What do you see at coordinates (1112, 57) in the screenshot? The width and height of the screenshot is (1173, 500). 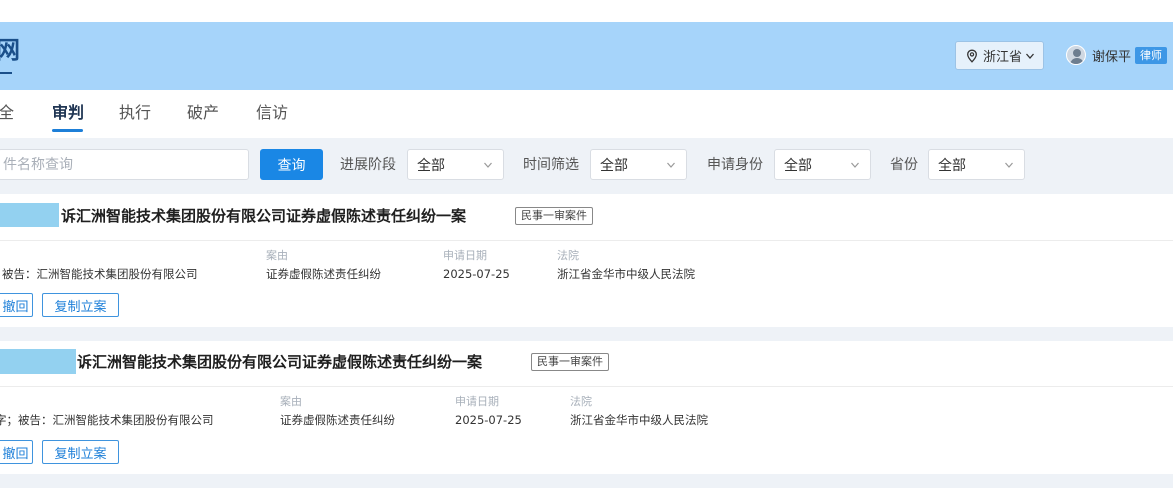 I see `user-name: 谢保平` at bounding box center [1112, 57].